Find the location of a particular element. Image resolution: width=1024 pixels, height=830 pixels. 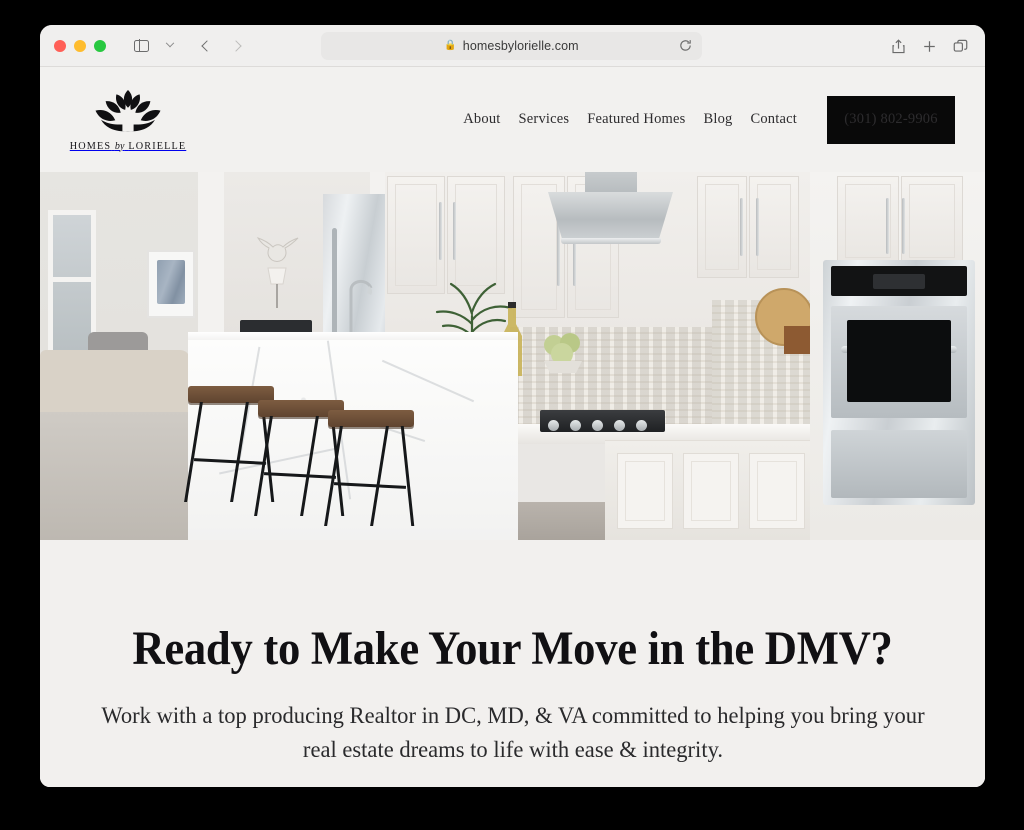

brand-wordmark: HOMES by LORIELLE is located at coordinates (128, 146).